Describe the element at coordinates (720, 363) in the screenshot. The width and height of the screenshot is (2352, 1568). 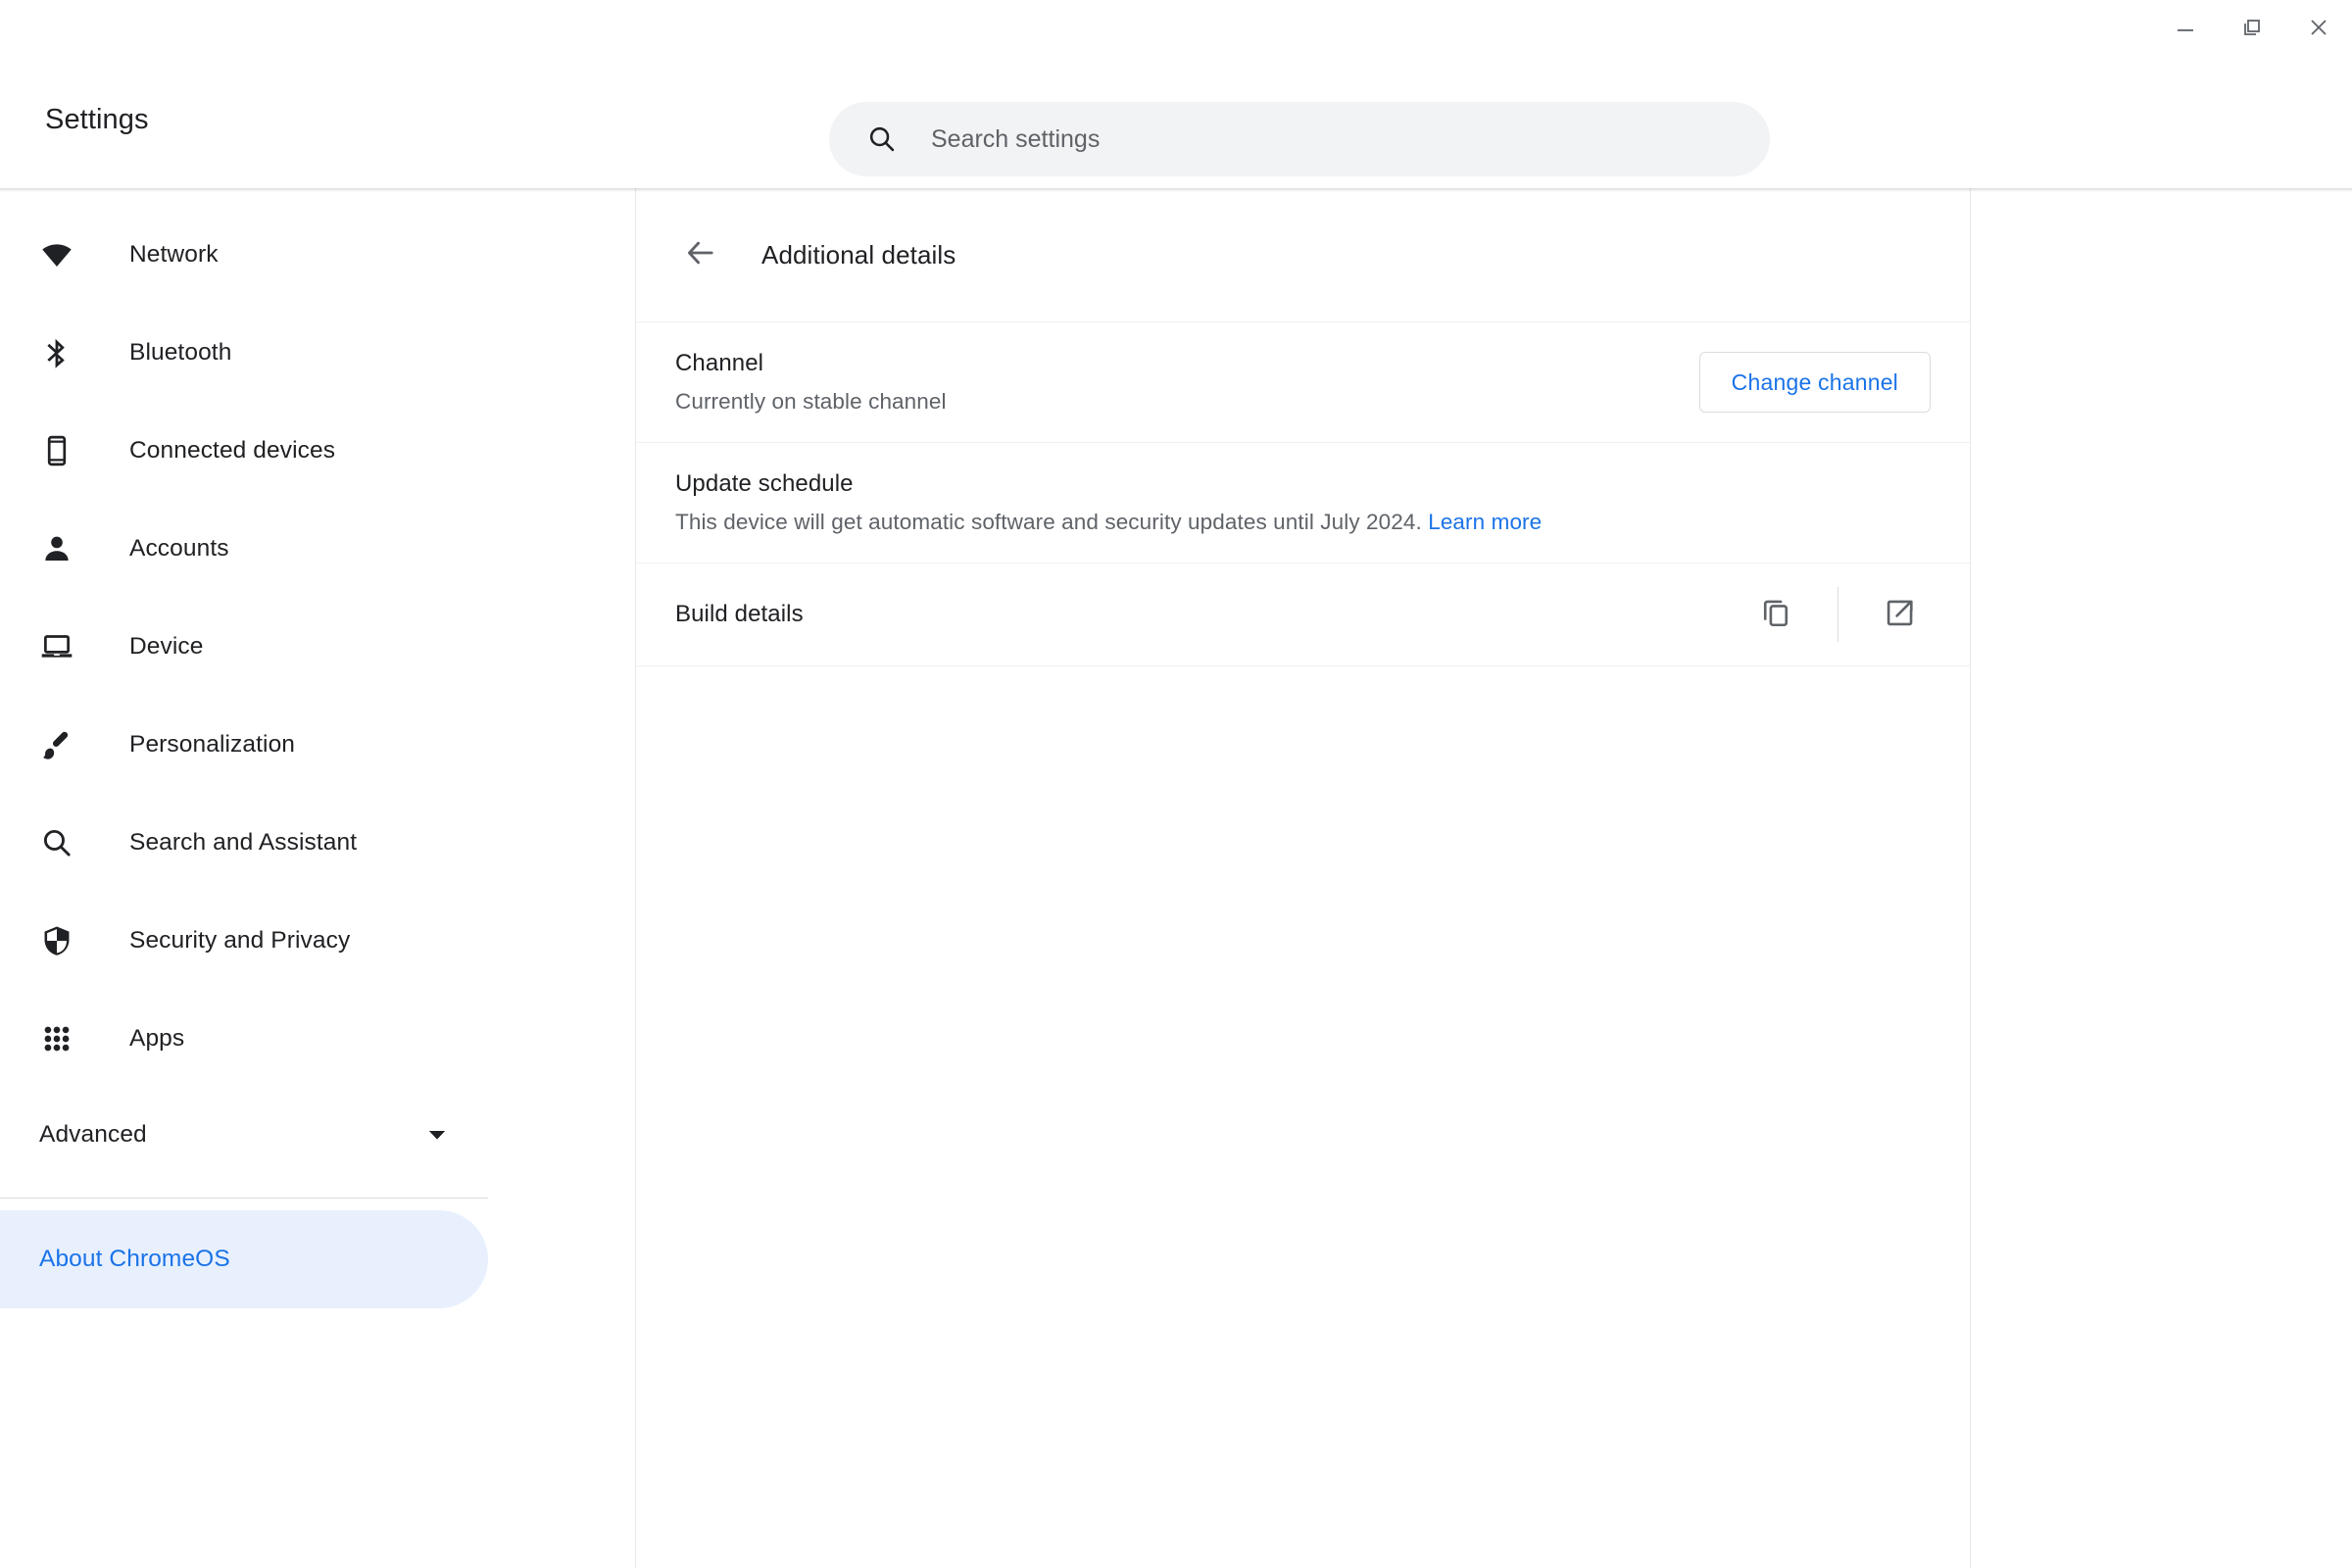
I see `row-title: Channel` at that location.